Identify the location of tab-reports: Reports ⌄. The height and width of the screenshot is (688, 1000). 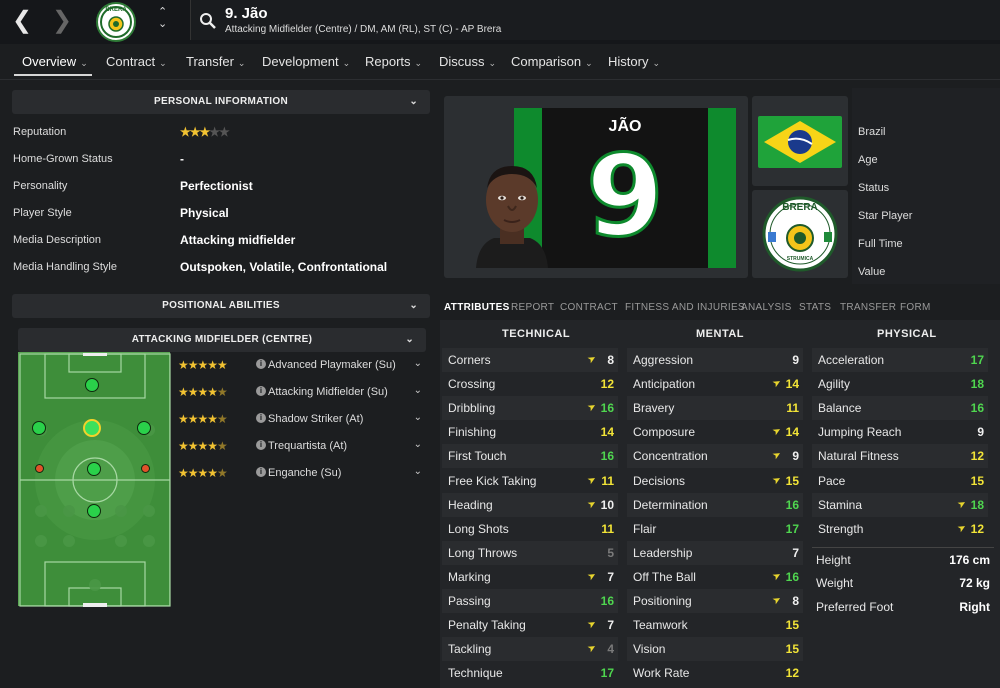
(393, 61).